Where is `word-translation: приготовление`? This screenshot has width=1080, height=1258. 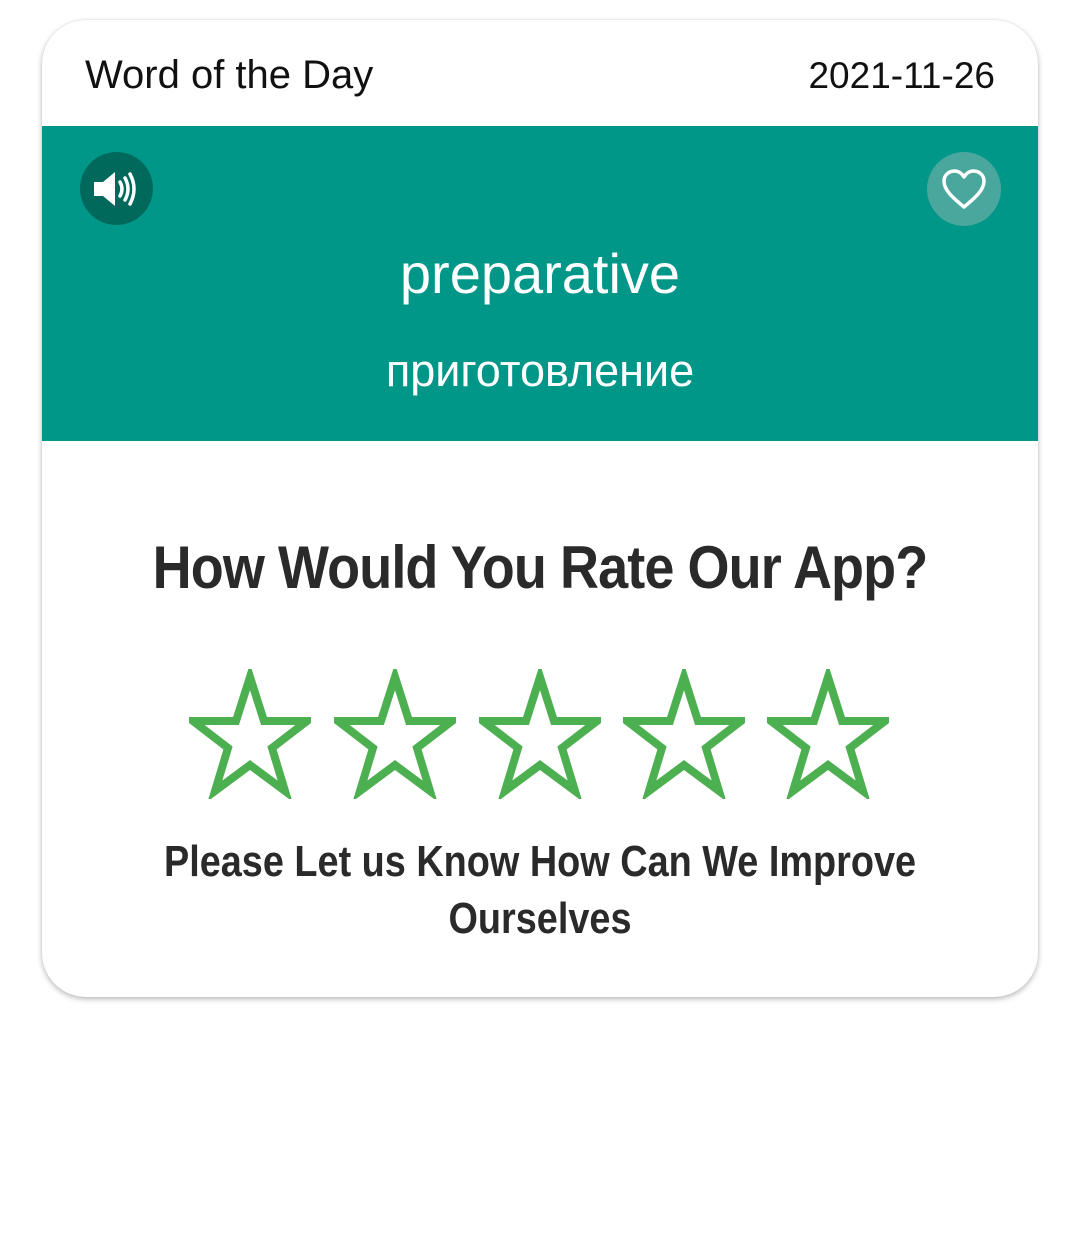 word-translation: приготовление is located at coordinates (540, 370).